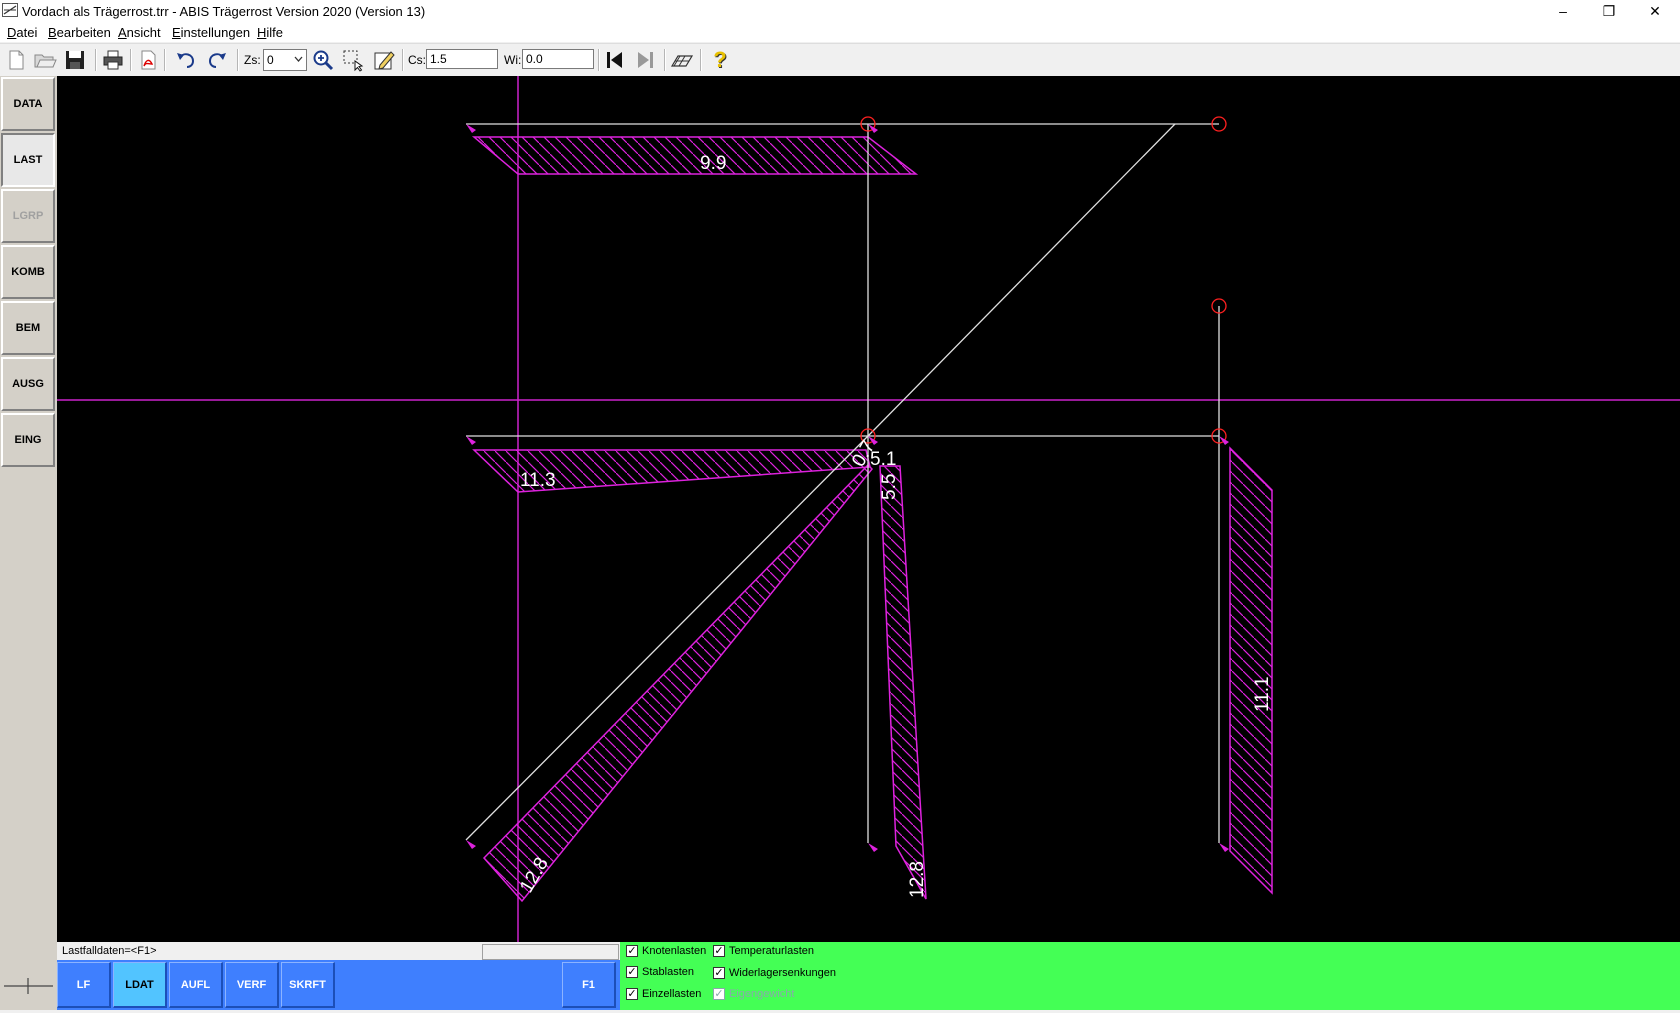  What do you see at coordinates (16, 60) in the screenshot?
I see `new-file-icon` at bounding box center [16, 60].